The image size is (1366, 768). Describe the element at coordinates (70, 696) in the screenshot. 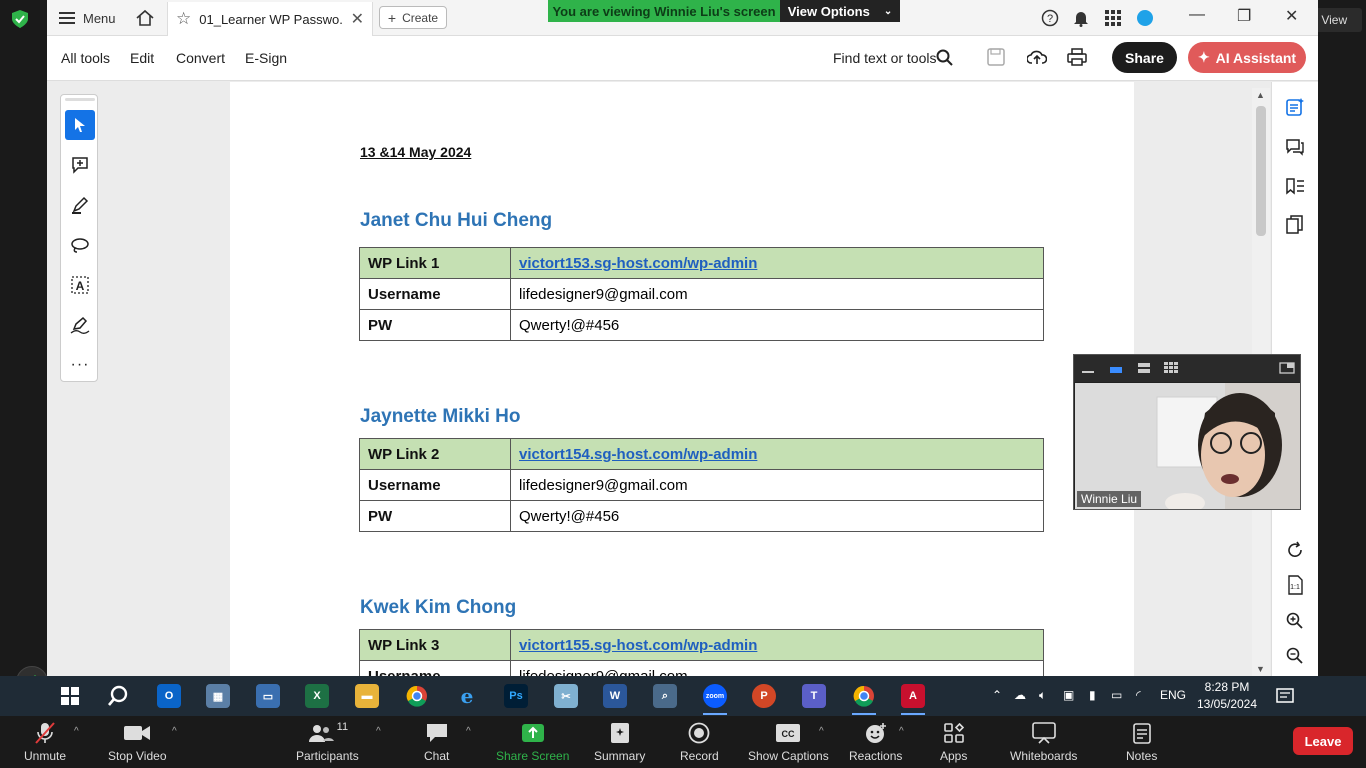

I see `windows-start-icon` at that location.